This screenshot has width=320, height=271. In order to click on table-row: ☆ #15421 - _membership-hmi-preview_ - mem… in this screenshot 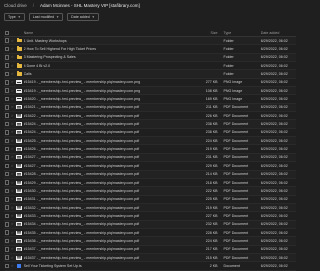, I will do `click(150, 108)`.